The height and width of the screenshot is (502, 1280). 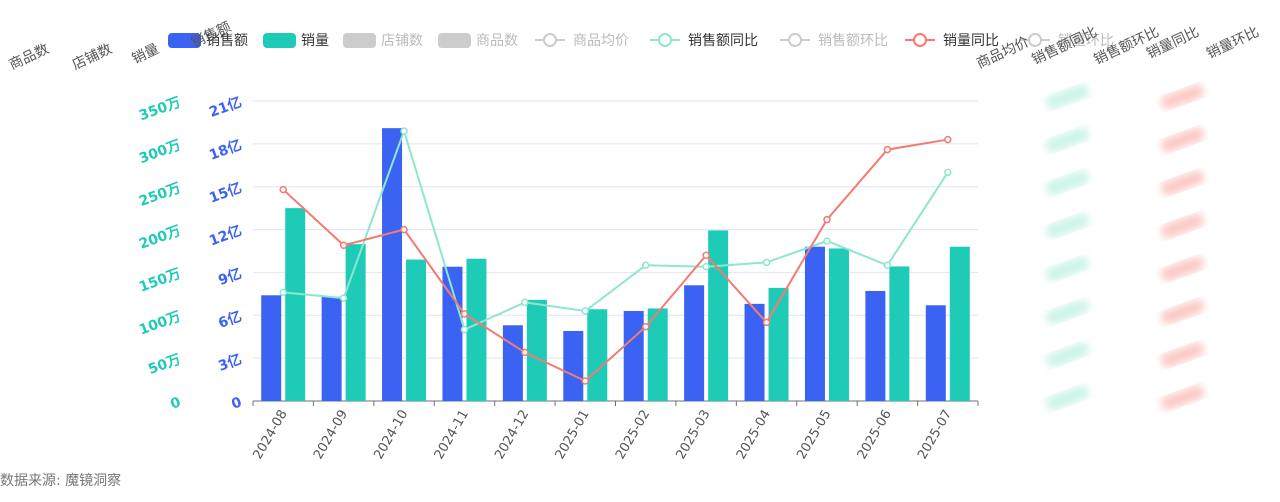 What do you see at coordinates (230, 320) in the screenshot?
I see `y-left-tick-label: 6亿` at bounding box center [230, 320].